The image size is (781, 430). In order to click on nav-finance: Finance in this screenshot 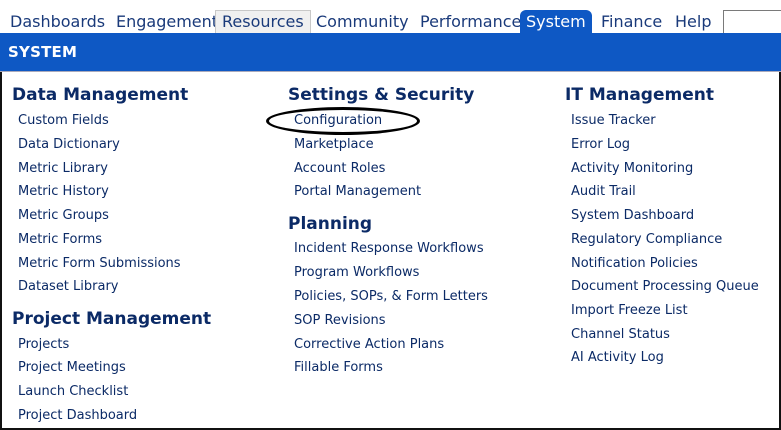, I will do `click(631, 22)`.